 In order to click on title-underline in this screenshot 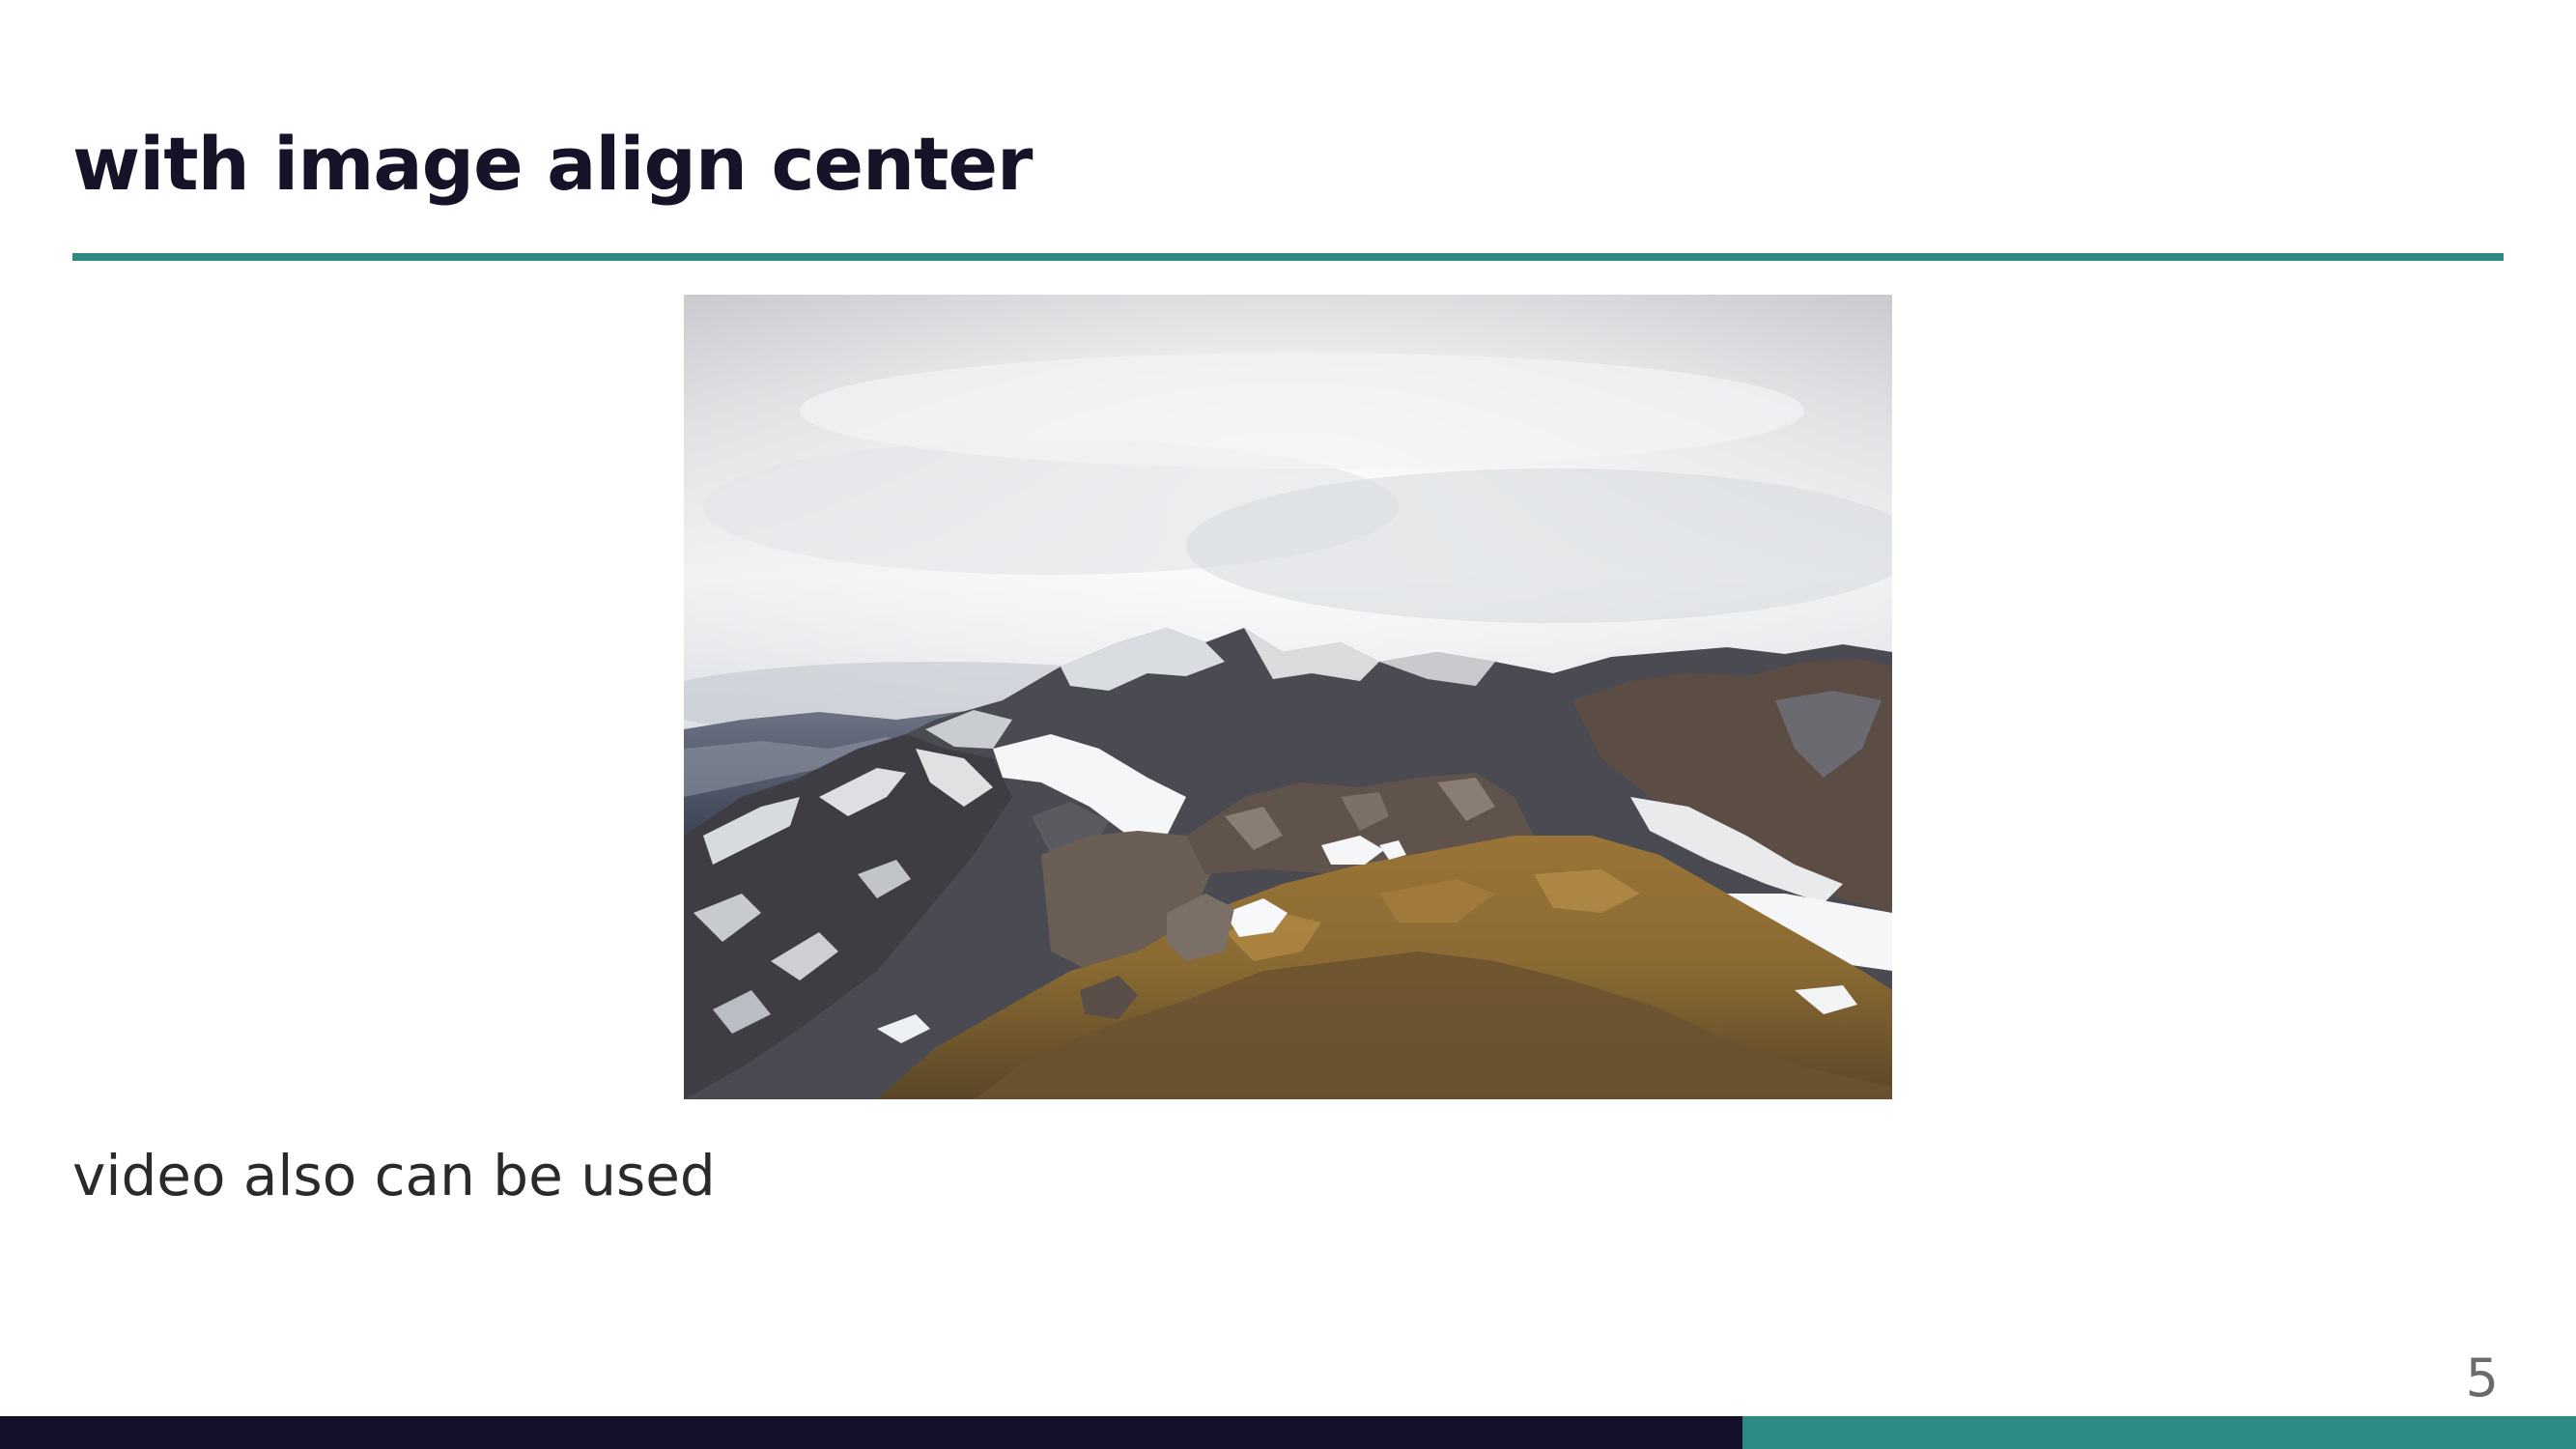, I will do `click(1288, 257)`.